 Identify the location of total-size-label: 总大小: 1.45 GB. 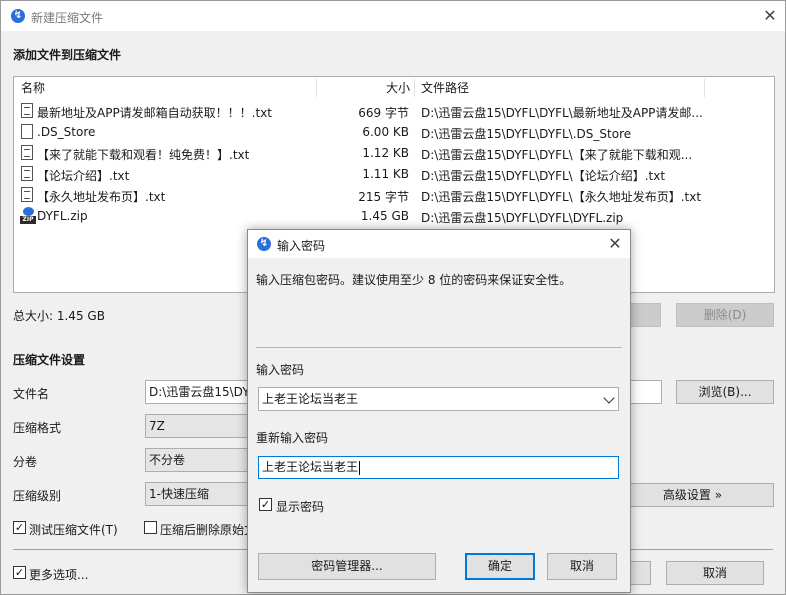
(59, 316).